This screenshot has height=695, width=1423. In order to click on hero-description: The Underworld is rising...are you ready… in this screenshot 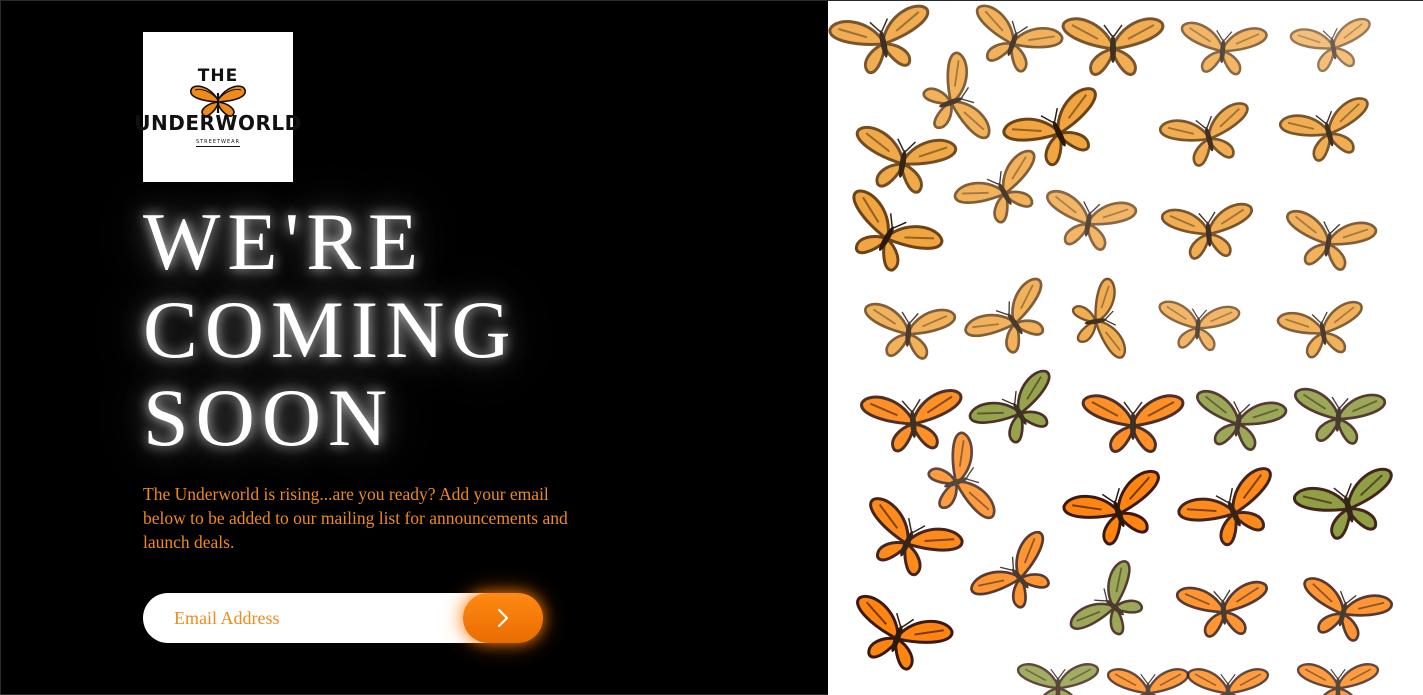, I will do `click(355, 518)`.